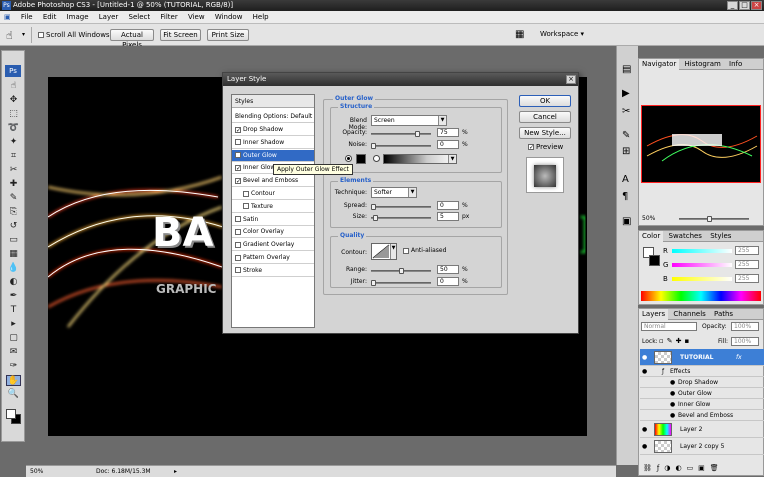  I want to click on fit-screen-button: Fit Screen, so click(180, 35).